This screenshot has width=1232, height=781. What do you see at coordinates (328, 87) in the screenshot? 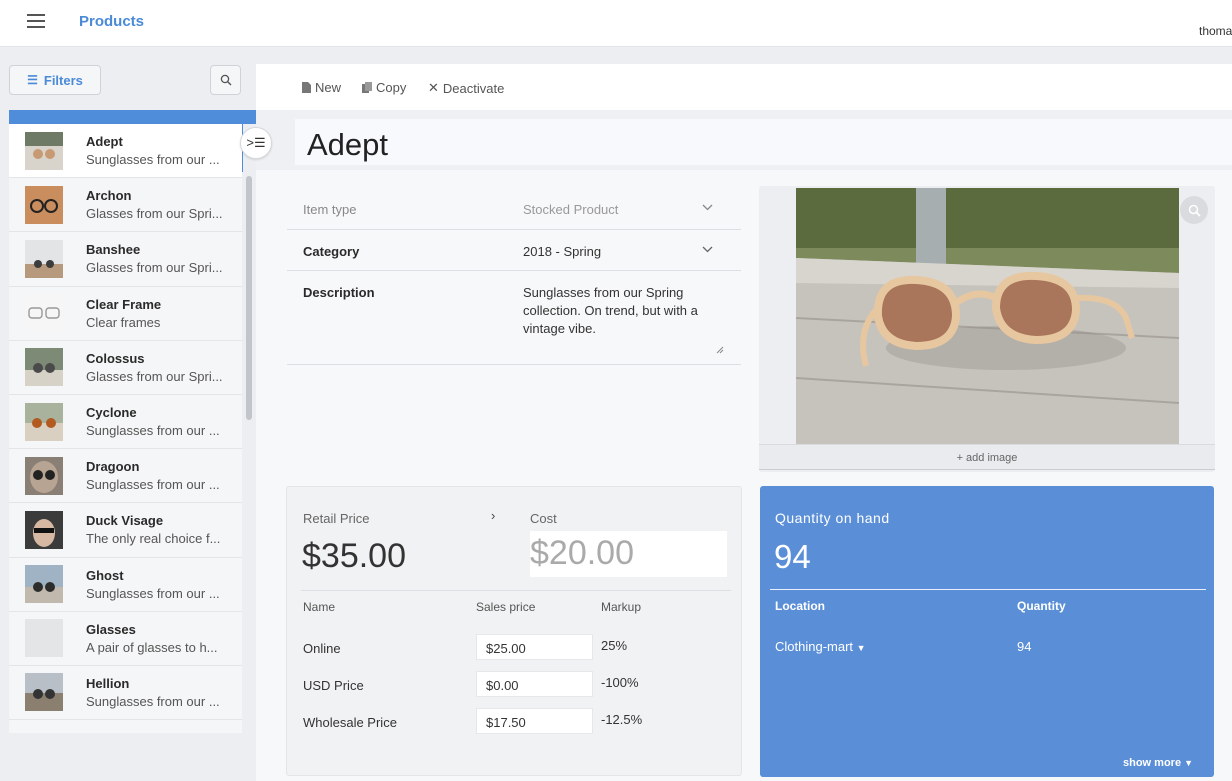
I see `new-label: New` at bounding box center [328, 87].